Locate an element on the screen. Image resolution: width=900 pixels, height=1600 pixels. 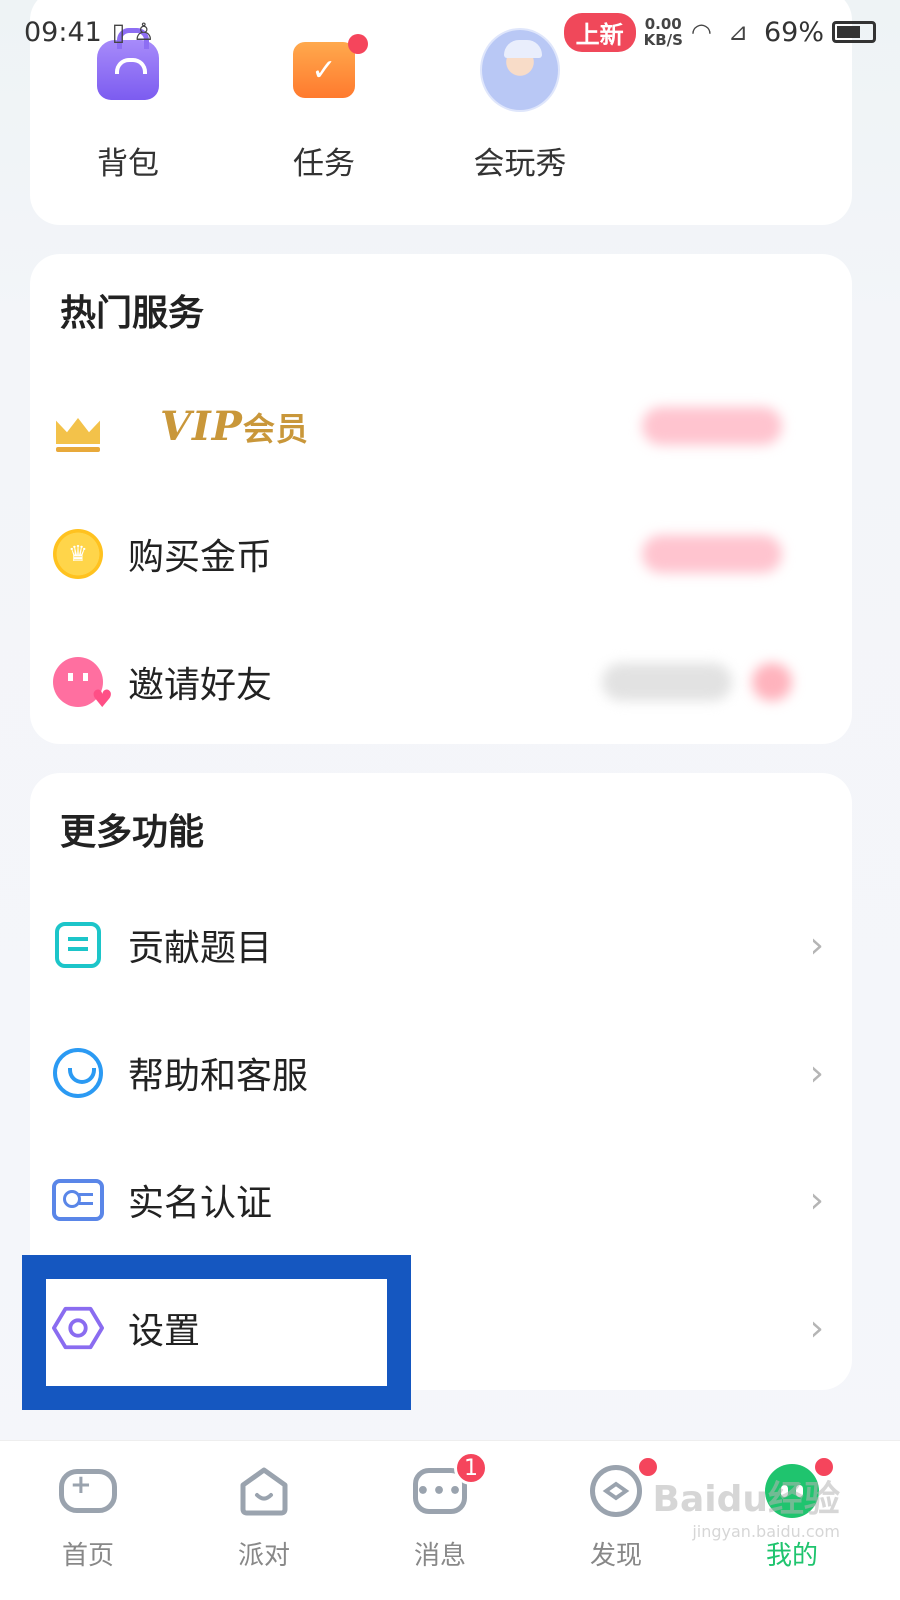
tab-label: 发现 is located at coordinates (615, 1556).